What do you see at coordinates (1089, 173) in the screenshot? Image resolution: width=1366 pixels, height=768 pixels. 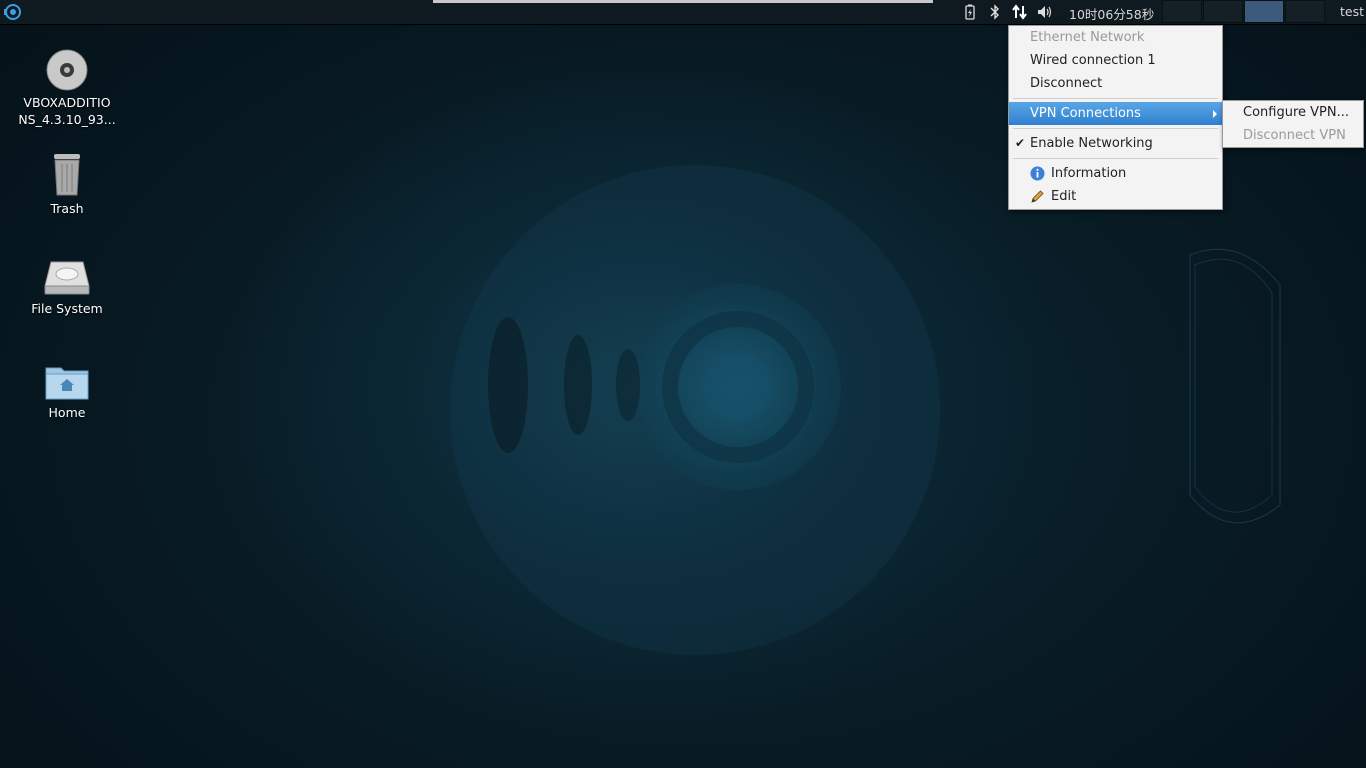 I see `menu-item-label: Information` at bounding box center [1089, 173].